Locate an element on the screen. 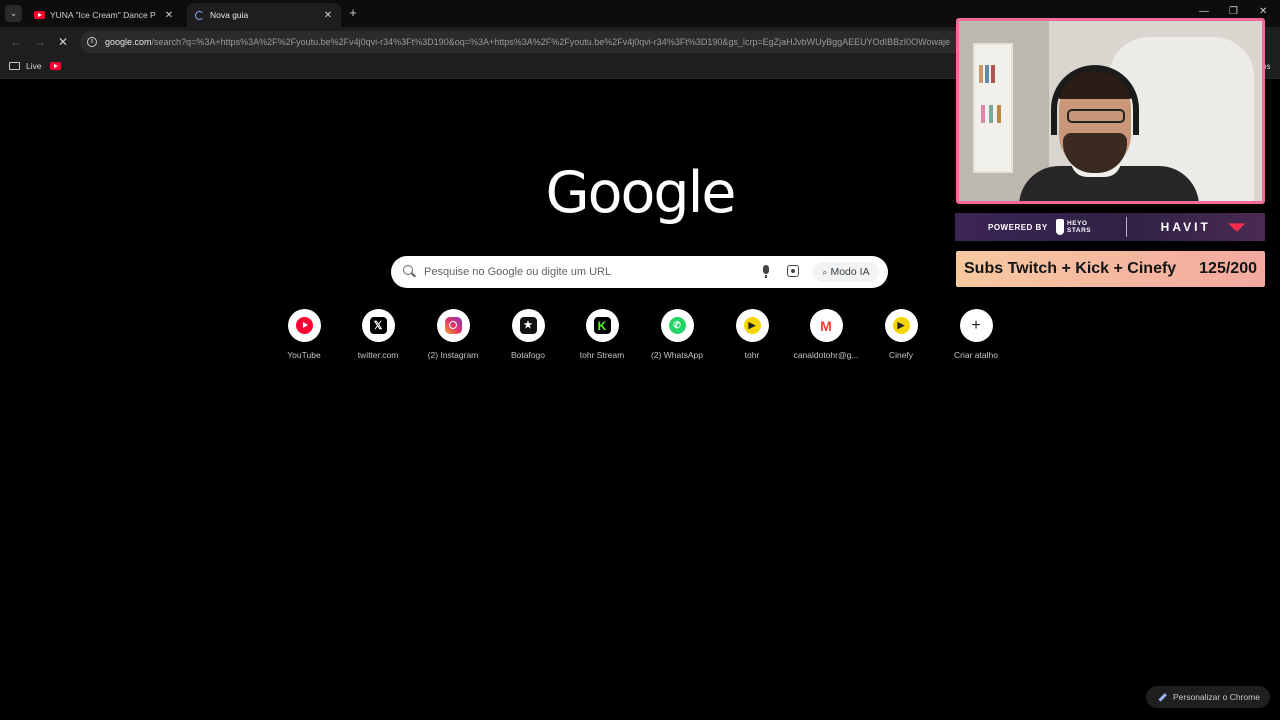  restore-icon: ❐ is located at coordinates (1233, 11).